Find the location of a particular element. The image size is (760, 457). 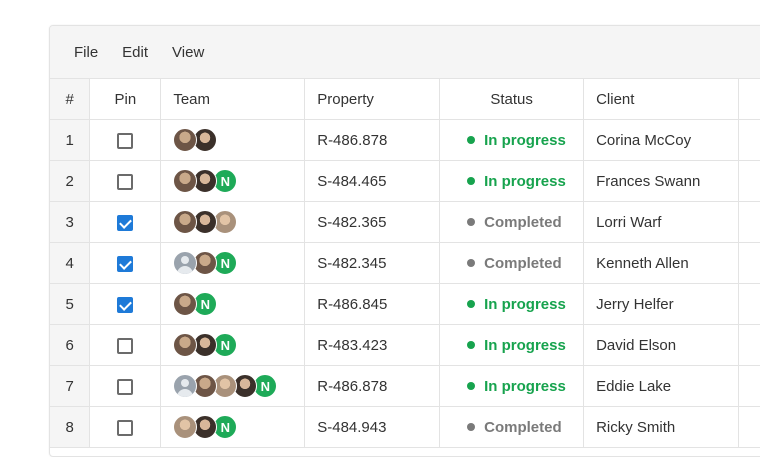

column-header-num: # is located at coordinates (70, 99).